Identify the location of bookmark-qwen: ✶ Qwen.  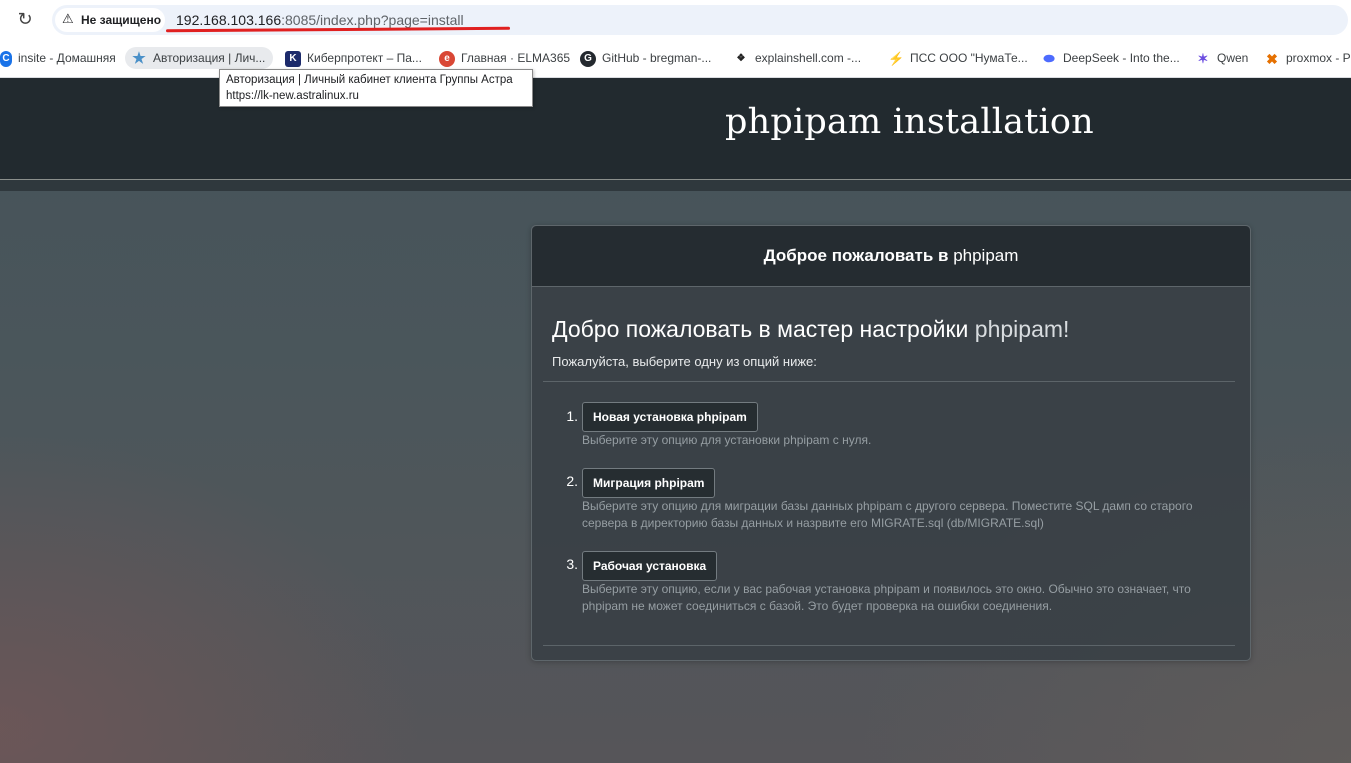
(1222, 58).